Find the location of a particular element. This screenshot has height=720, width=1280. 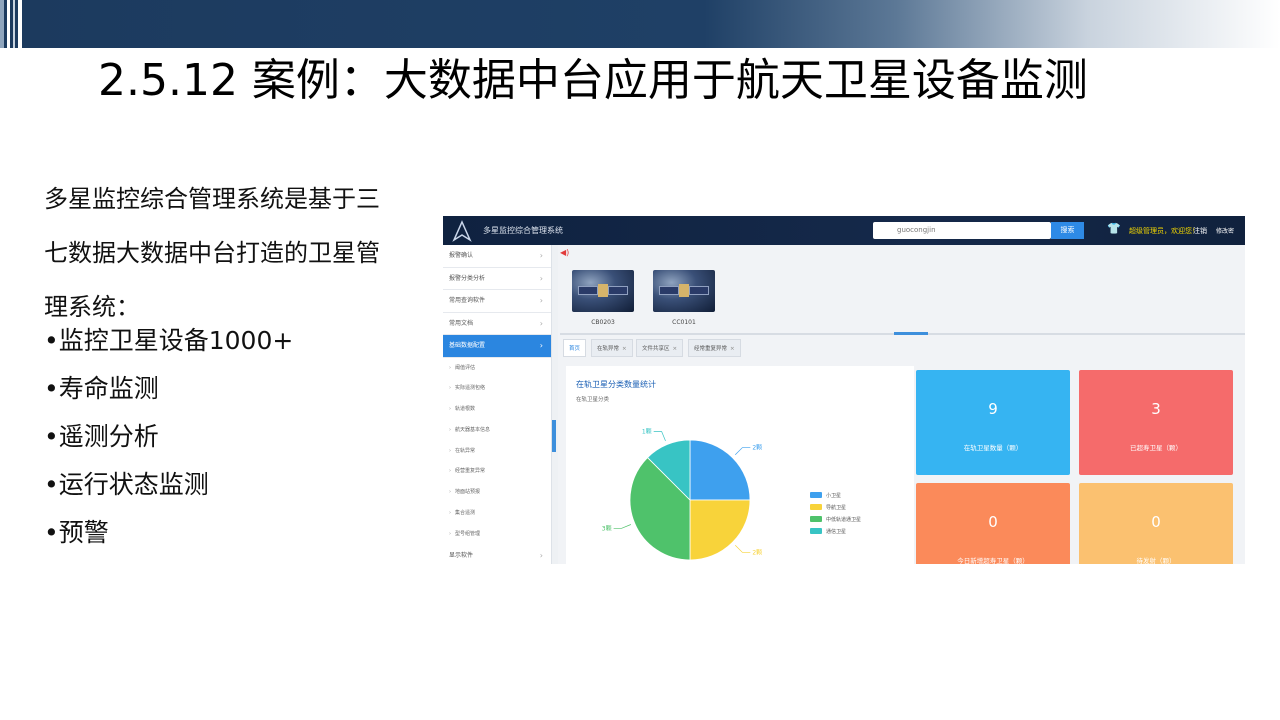

stat-value: 3 is located at coordinates (1156, 409).